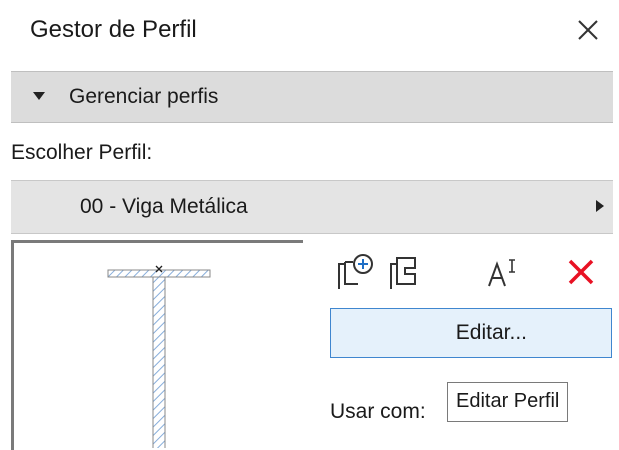 The width and height of the screenshot is (619, 450). What do you see at coordinates (159, 362) in the screenshot?
I see `web` at bounding box center [159, 362].